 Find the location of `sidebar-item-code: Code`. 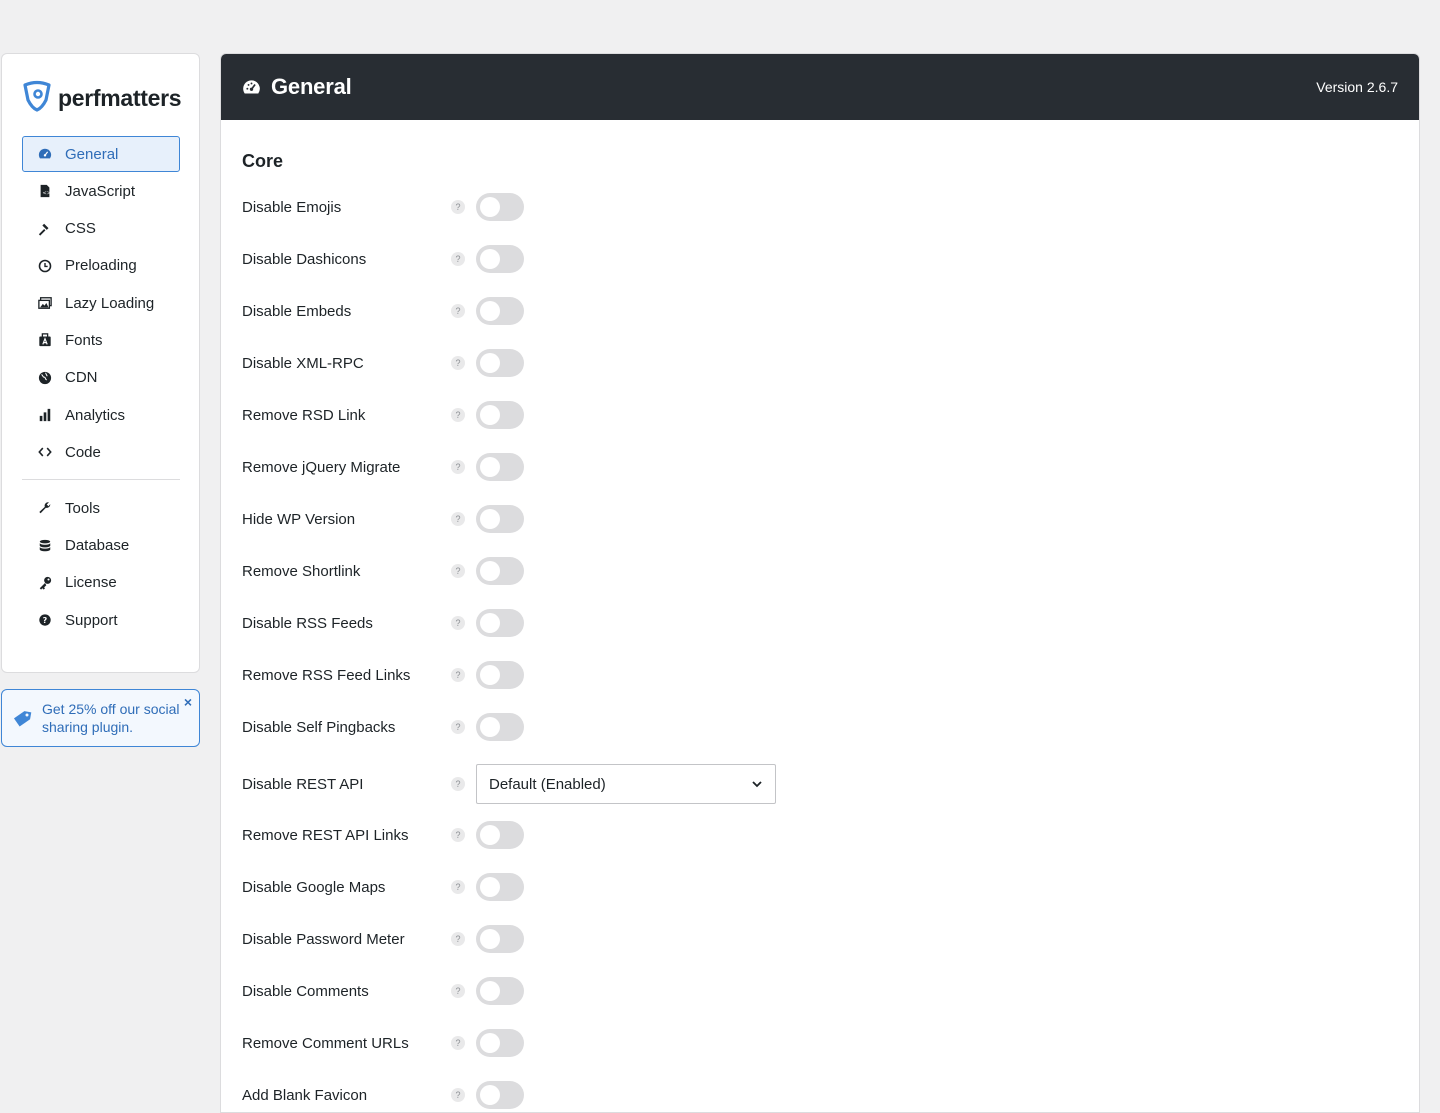

sidebar-item-code: Code is located at coordinates (101, 452).